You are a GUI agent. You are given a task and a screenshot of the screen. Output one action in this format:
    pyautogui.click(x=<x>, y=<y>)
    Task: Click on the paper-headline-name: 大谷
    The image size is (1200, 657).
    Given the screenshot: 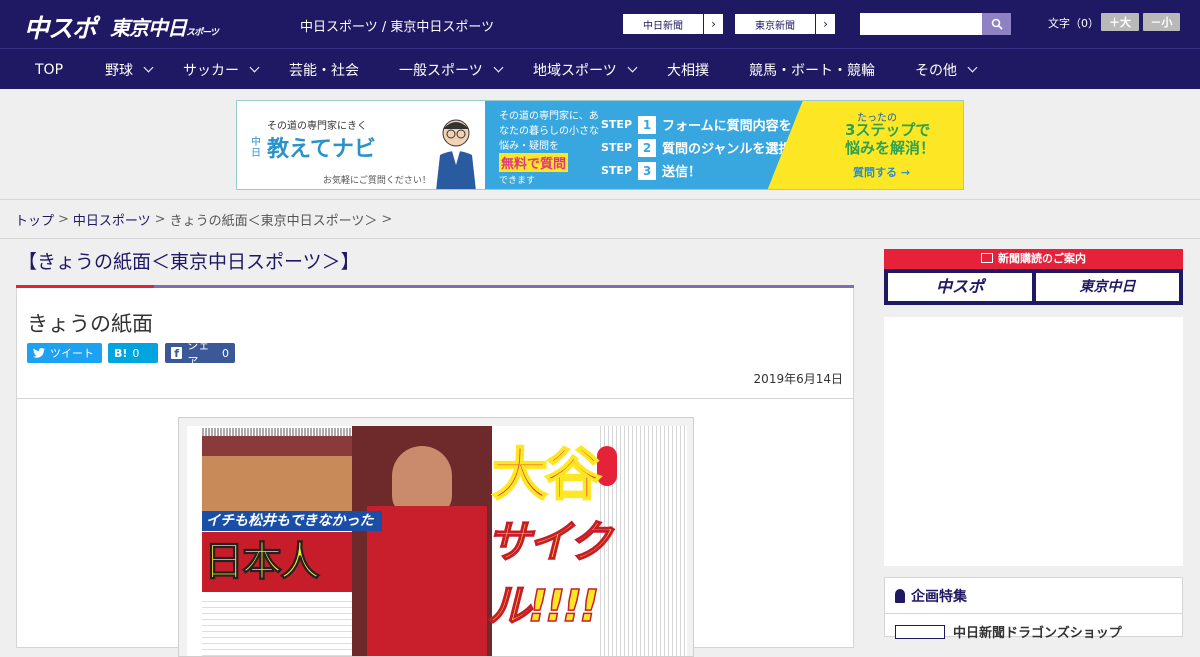 What is the action you would take?
    pyautogui.click(x=546, y=475)
    